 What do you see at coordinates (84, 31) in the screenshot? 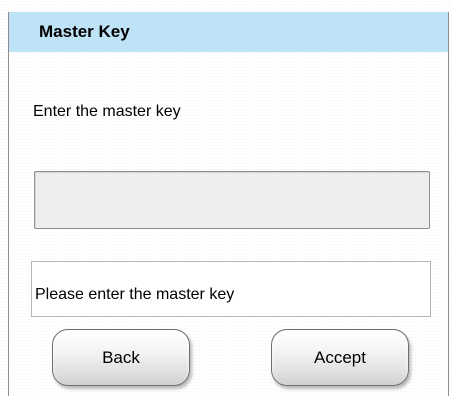
I see `dialog-title: Master Key` at bounding box center [84, 31].